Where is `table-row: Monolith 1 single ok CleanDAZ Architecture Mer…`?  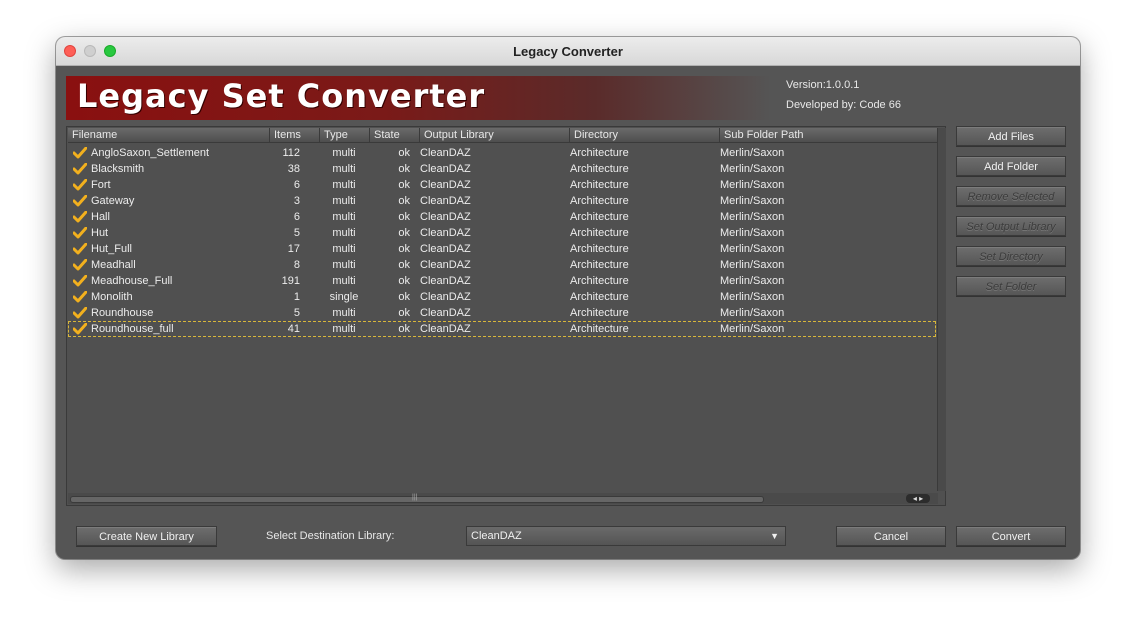
table-row: Monolith 1 single ok CleanDAZ Architecture Mer… is located at coordinates (502, 297).